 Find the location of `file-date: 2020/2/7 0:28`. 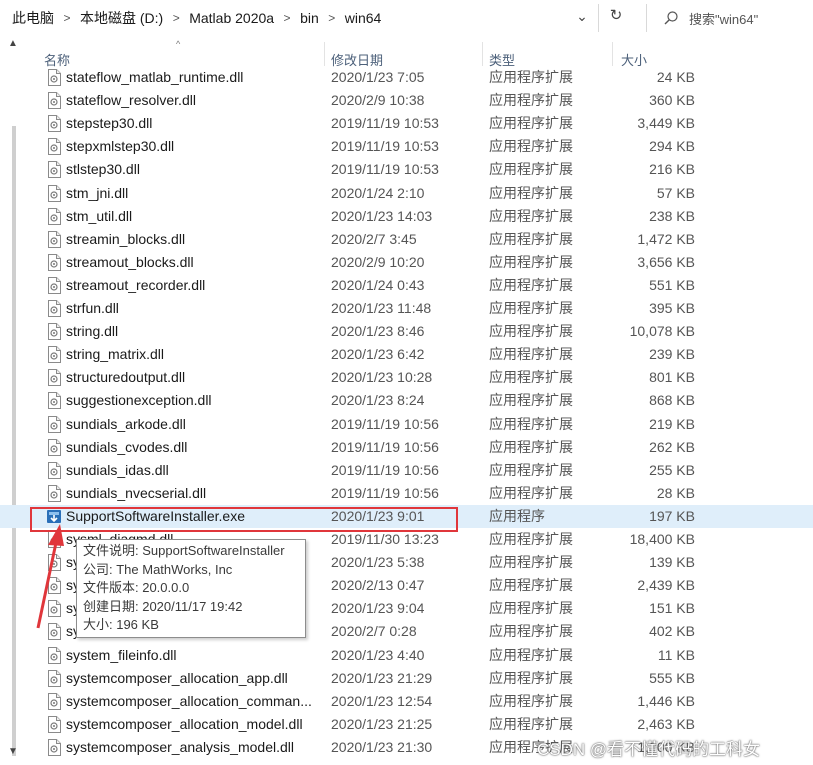

file-date: 2020/2/7 0:28 is located at coordinates (374, 631).